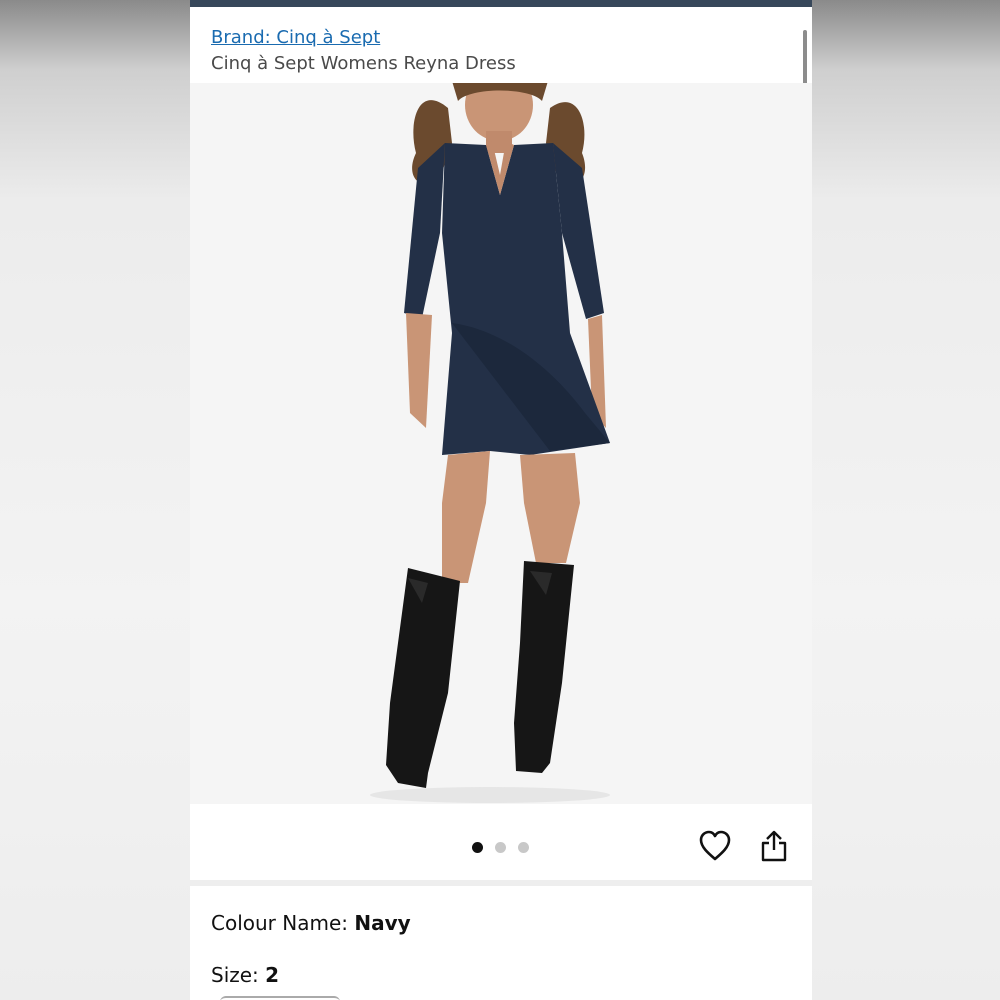 Image resolution: width=1000 pixels, height=1000 pixels. I want to click on product-title: Cinq à Sept Womens Reyna Dress, so click(363, 63).